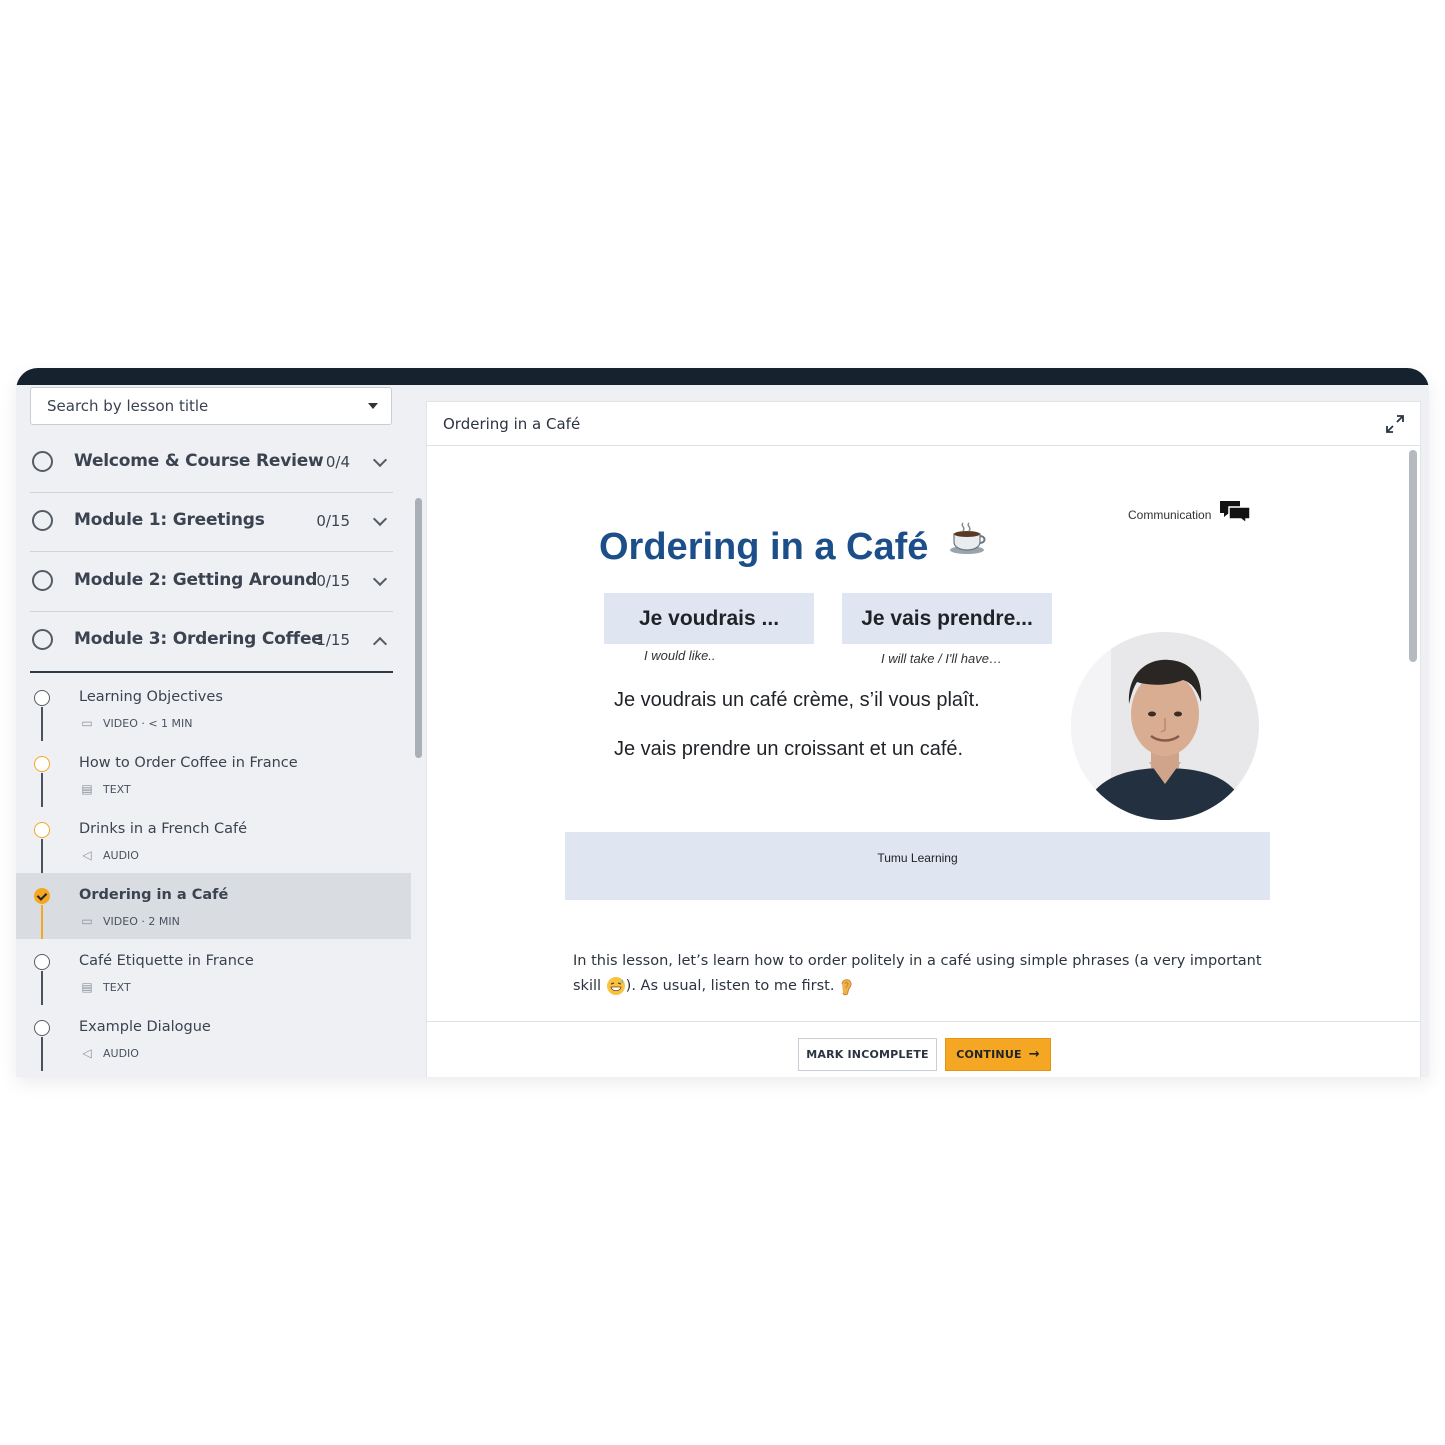 This screenshot has height=1445, width=1445. I want to click on lesson-item: Example Dialogue ◁ AUDIO, so click(213, 1038).